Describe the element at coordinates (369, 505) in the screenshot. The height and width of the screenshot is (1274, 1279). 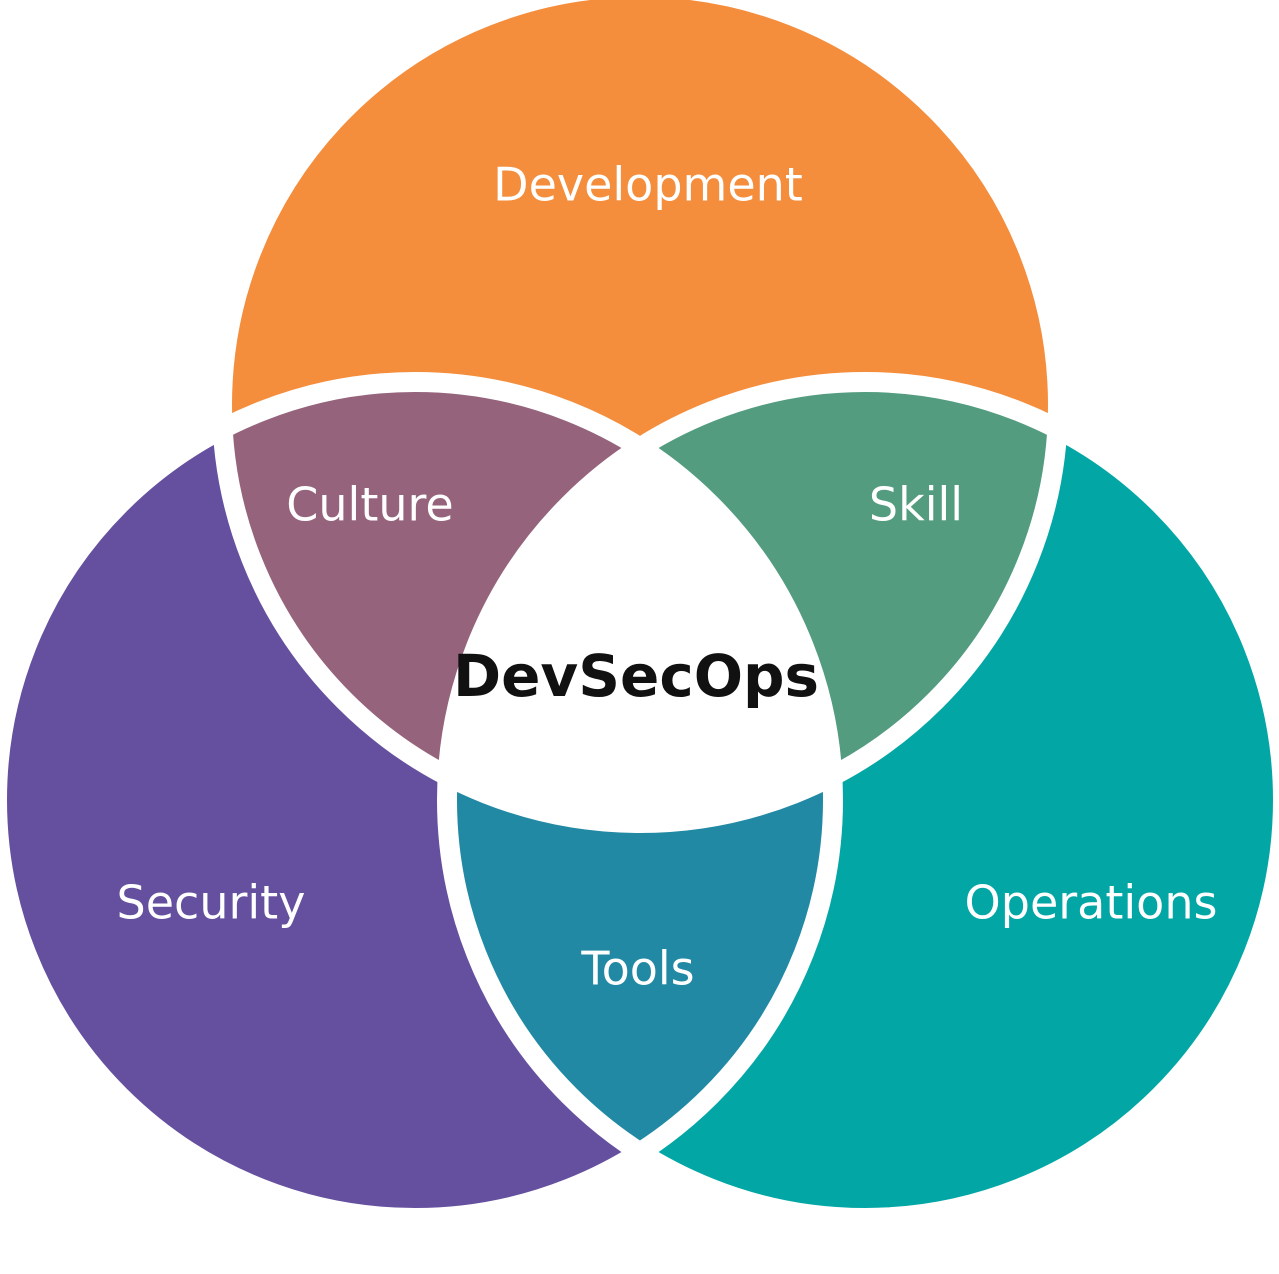
I see `culture-label: Culture` at that location.